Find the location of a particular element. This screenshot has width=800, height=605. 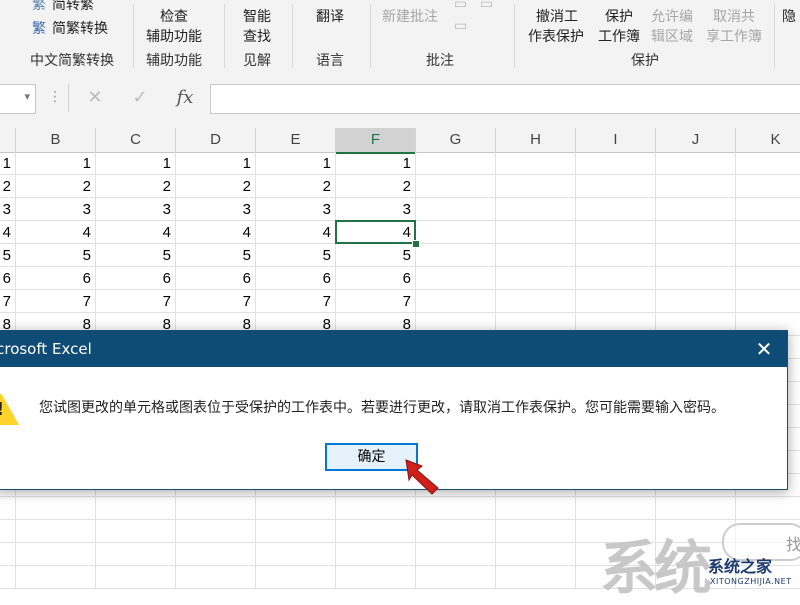

cell-g4 is located at coordinates (456, 232).